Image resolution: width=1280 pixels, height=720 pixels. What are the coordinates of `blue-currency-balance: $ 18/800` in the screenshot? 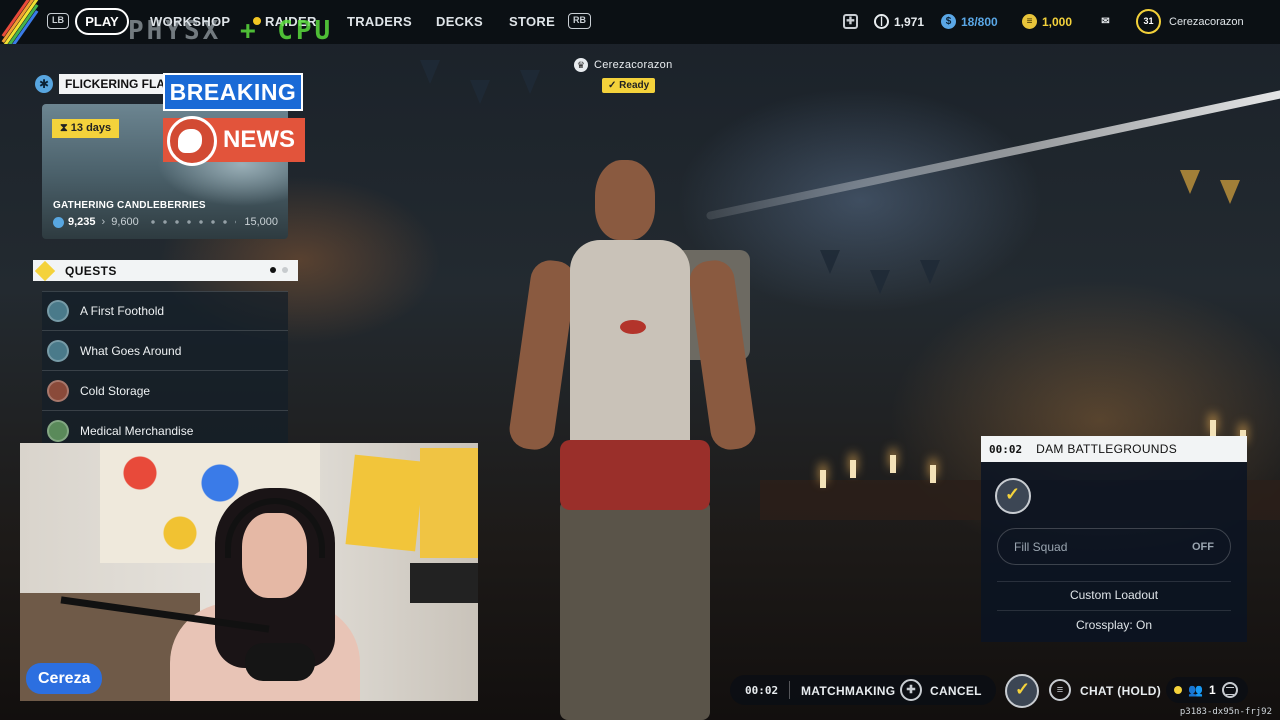 It's located at (969, 21).